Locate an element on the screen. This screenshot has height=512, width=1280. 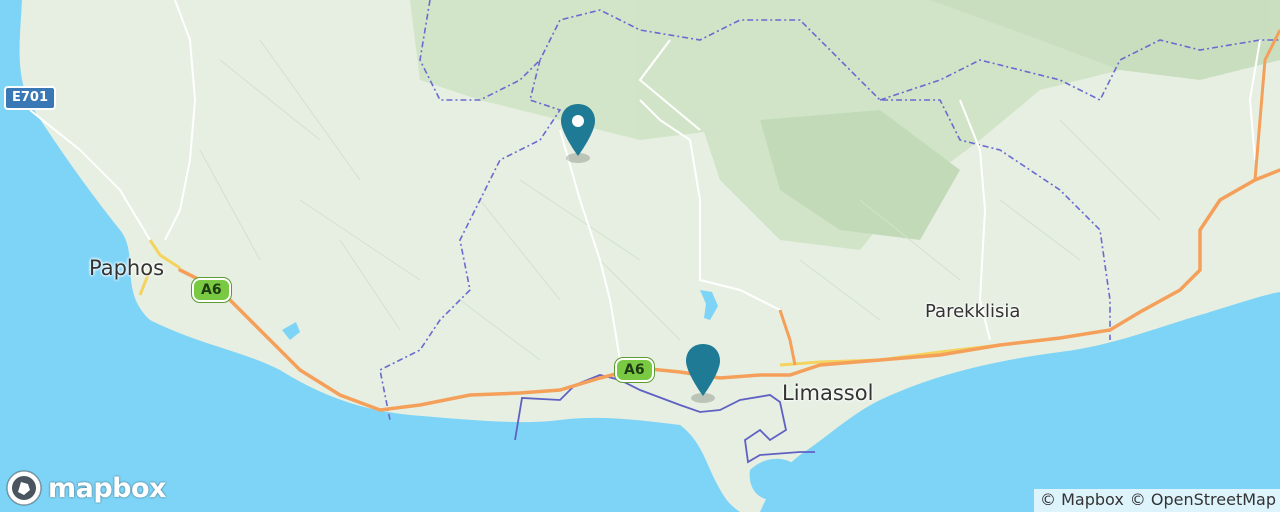
road-shield-a6-west: A6 is located at coordinates (211, 290).